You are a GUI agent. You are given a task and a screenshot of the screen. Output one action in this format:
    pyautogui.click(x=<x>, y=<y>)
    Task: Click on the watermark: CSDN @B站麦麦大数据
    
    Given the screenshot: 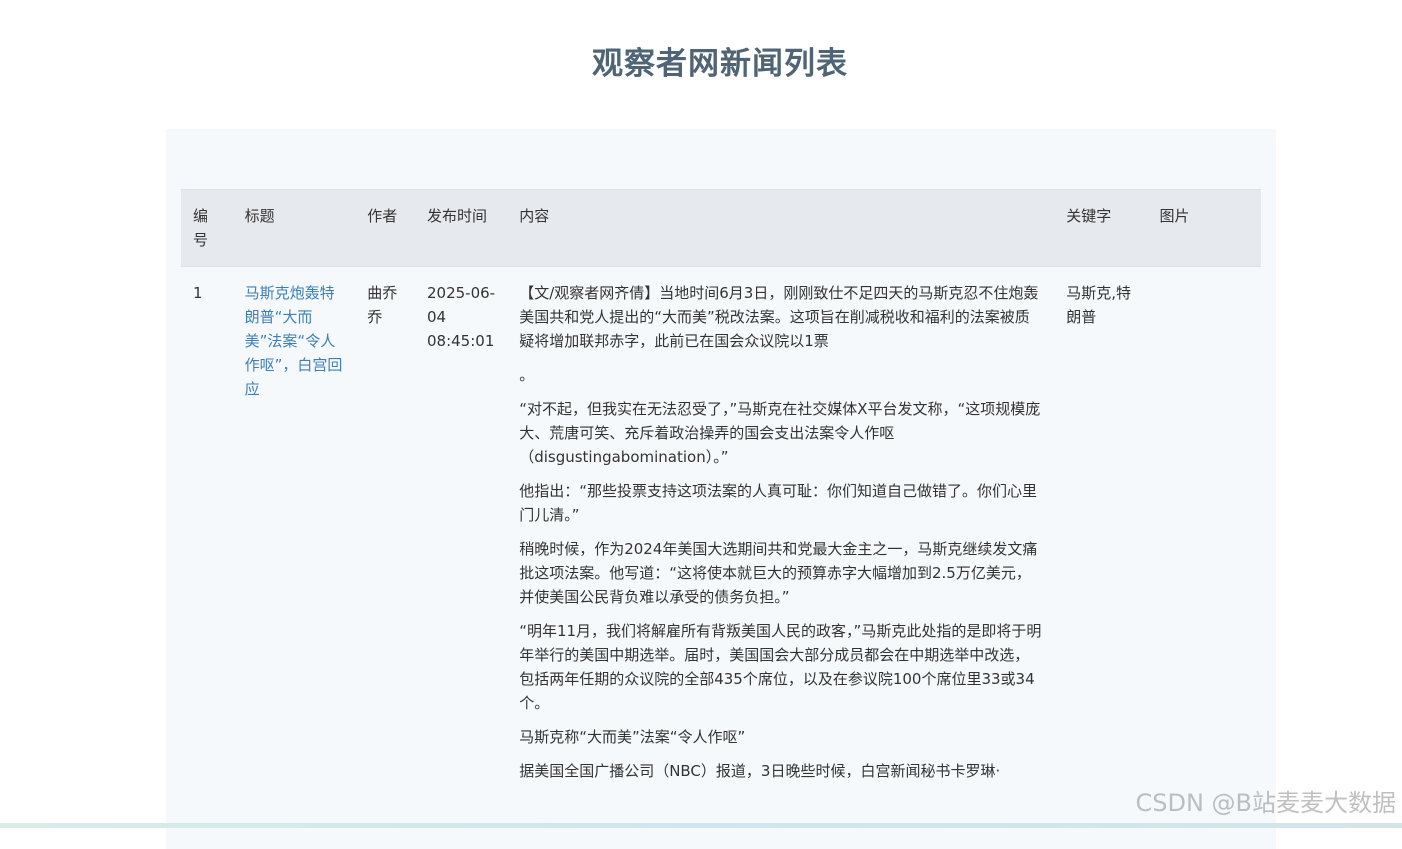 What is the action you would take?
    pyautogui.click(x=1265, y=803)
    